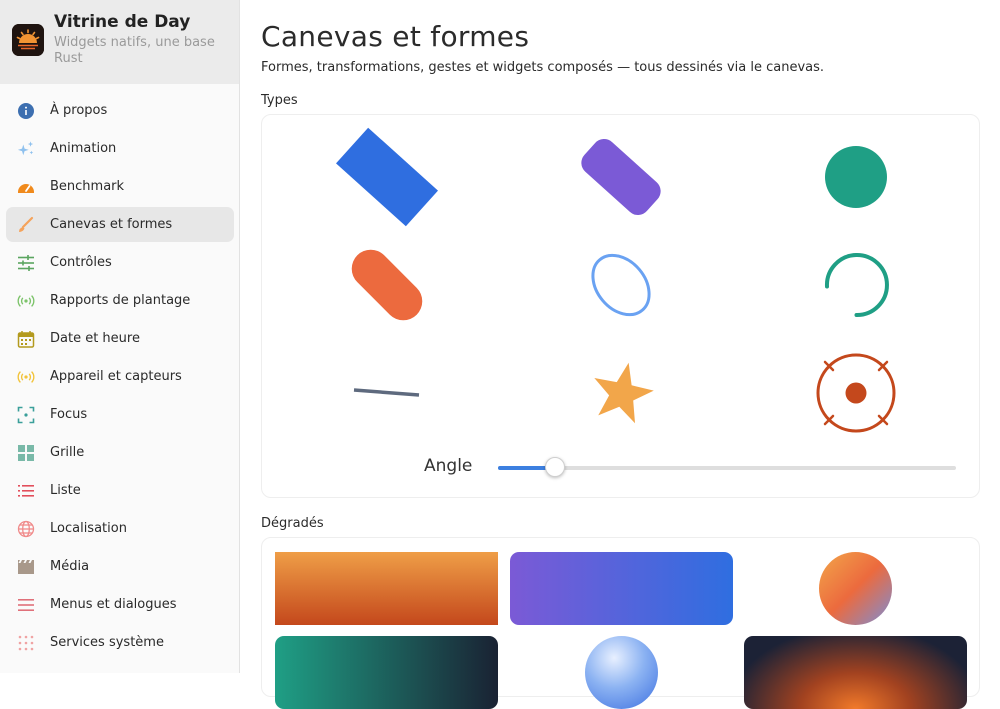  I want to click on sidebar-item-label: Grille, so click(67, 452).